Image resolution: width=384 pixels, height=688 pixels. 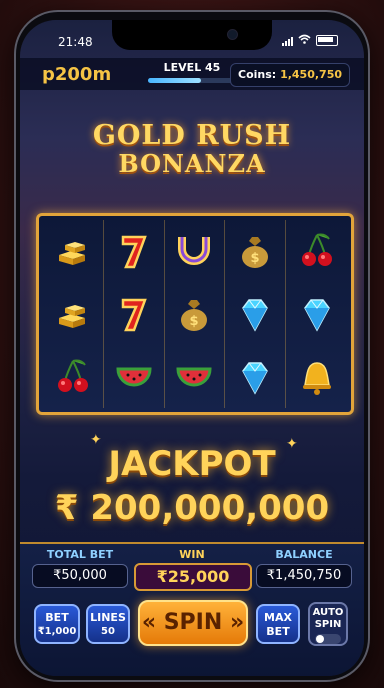 What do you see at coordinates (80, 576) in the screenshot?
I see `total-bet-value: ₹50,000` at bounding box center [80, 576].